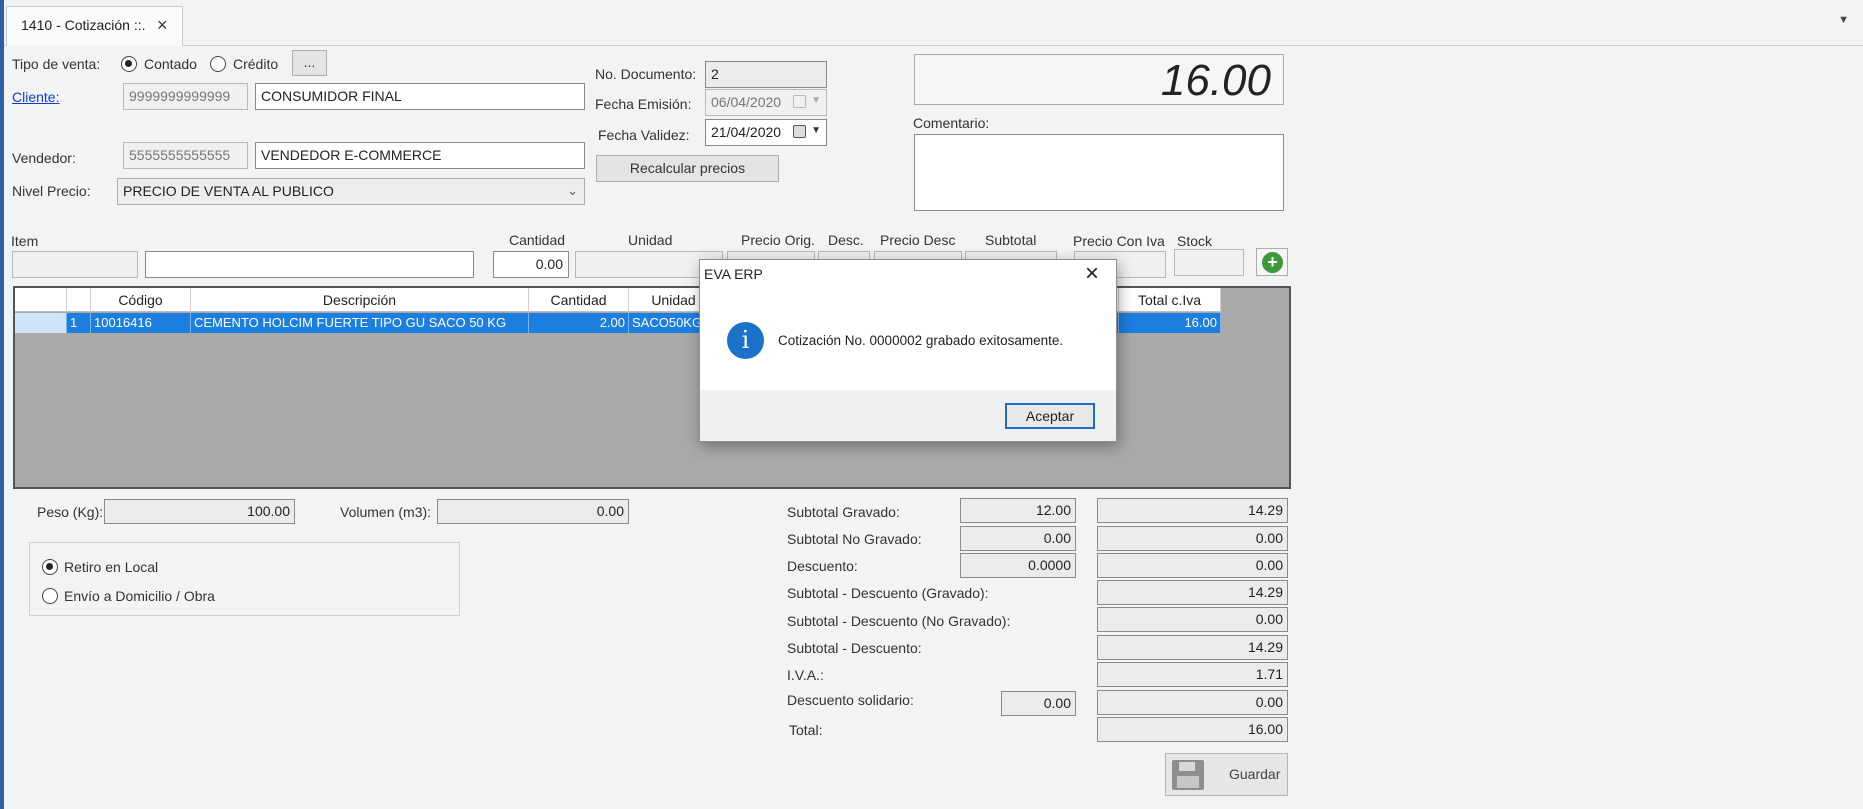  Describe the element at coordinates (51, 191) in the screenshot. I see `price-level-label: Nivel Precio:` at that location.